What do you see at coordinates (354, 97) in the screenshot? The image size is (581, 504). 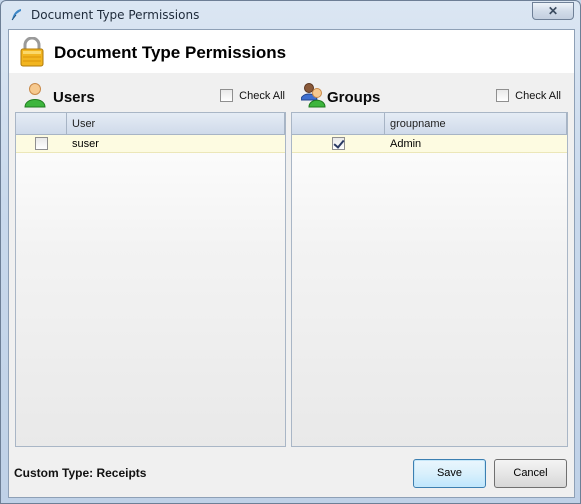 I see `groups-title: Groups` at bounding box center [354, 97].